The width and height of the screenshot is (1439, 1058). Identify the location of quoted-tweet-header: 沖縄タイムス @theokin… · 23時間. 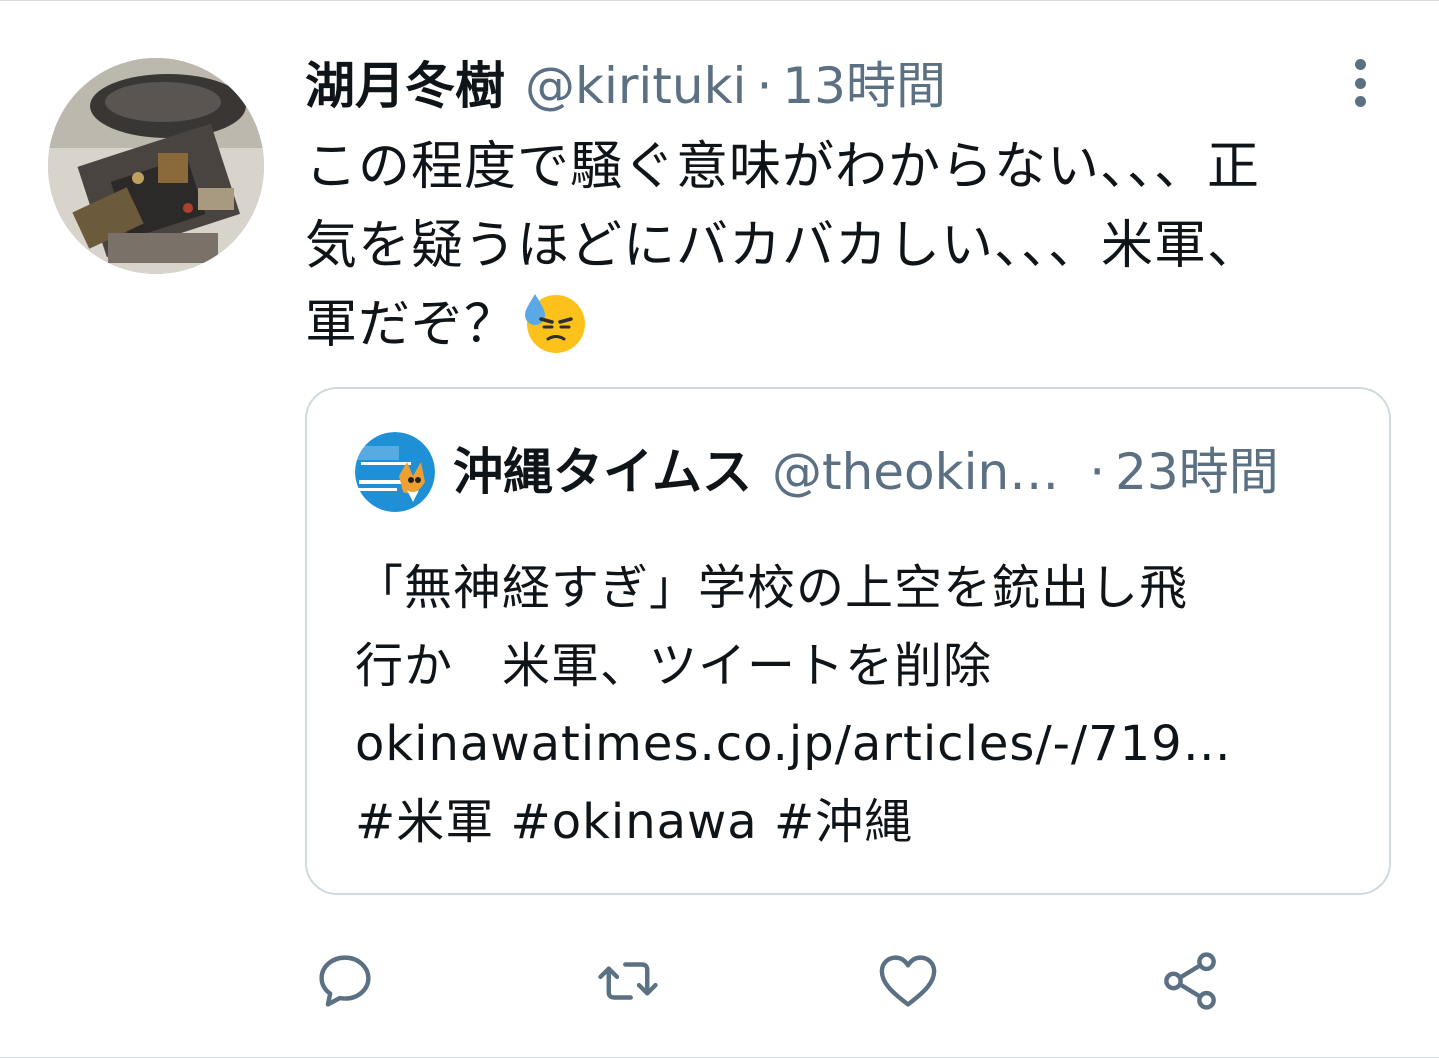
(866, 472).